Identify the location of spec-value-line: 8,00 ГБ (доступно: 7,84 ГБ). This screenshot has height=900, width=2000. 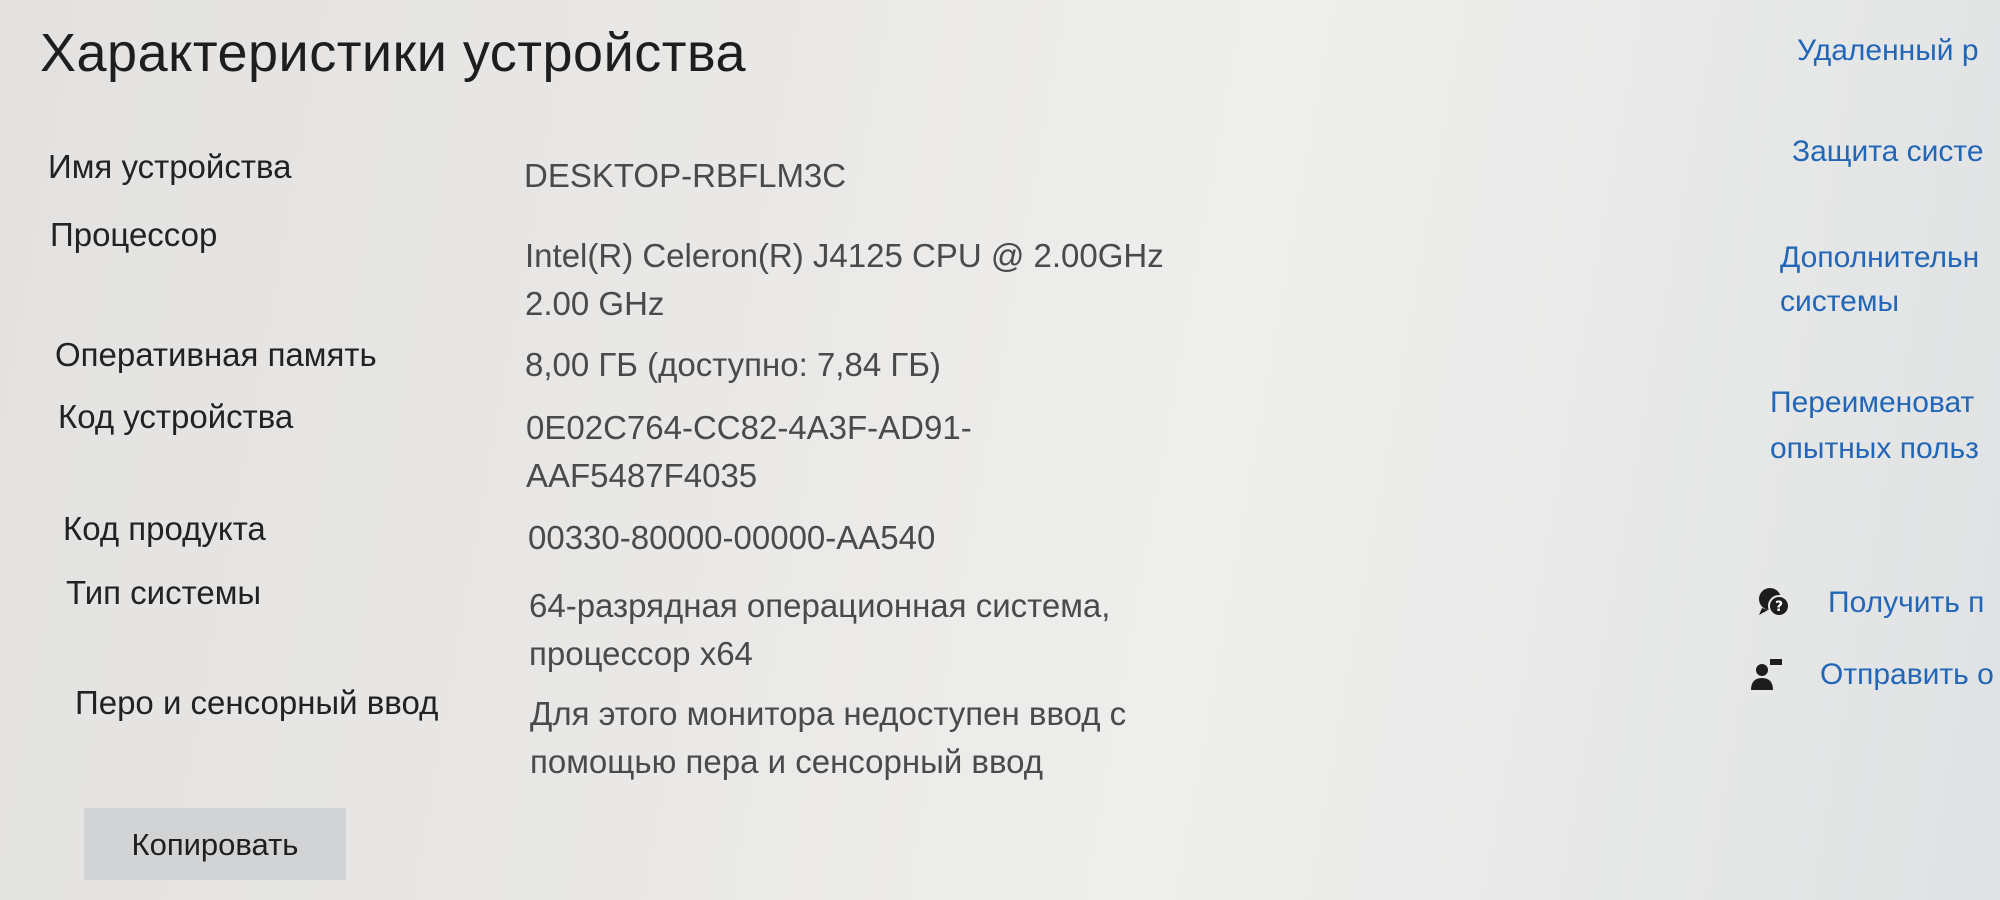
(733, 364).